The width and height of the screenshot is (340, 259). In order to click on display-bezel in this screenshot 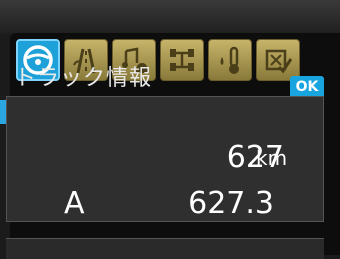, I will do `click(170, 17)`.